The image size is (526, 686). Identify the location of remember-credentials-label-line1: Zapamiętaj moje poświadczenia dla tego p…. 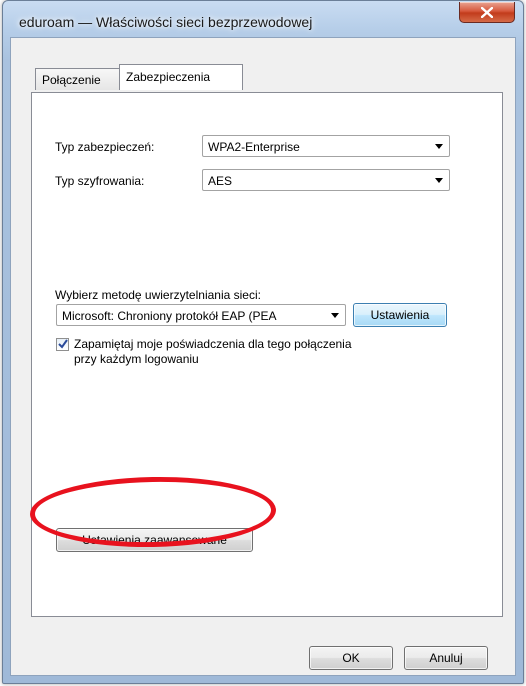
(213, 344).